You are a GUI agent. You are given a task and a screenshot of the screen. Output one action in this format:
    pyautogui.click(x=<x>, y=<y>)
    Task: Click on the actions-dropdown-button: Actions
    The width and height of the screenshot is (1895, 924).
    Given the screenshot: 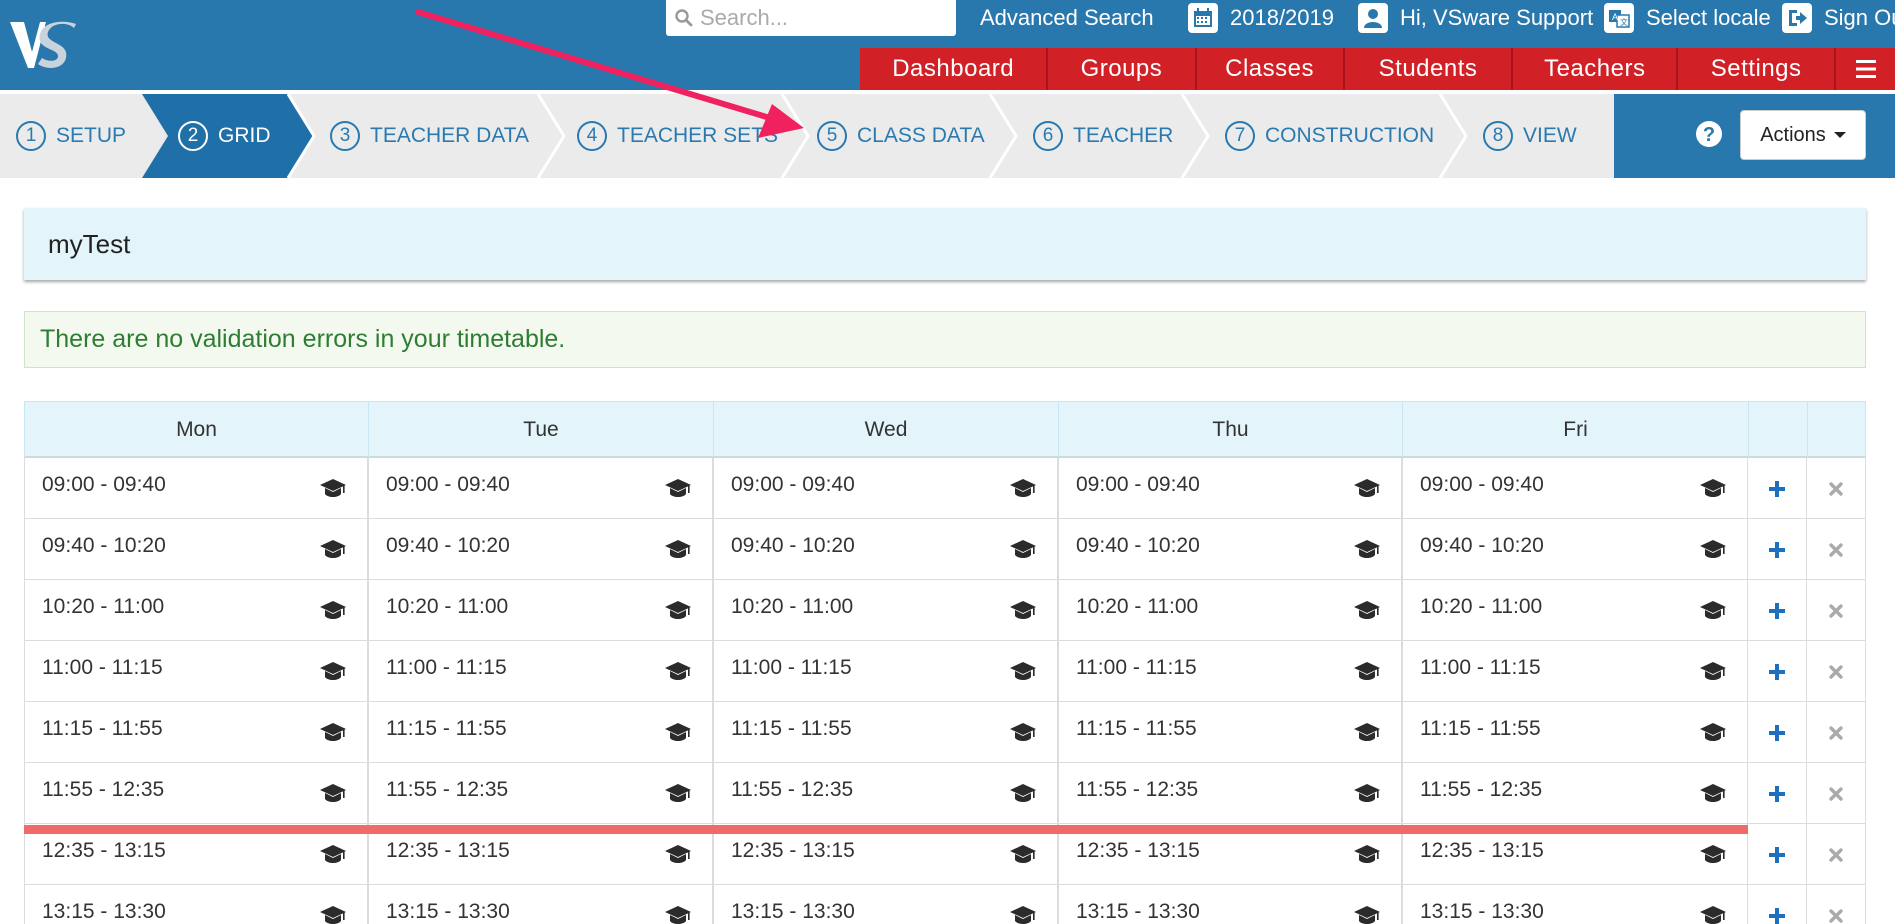 What is the action you would take?
    pyautogui.click(x=1803, y=135)
    